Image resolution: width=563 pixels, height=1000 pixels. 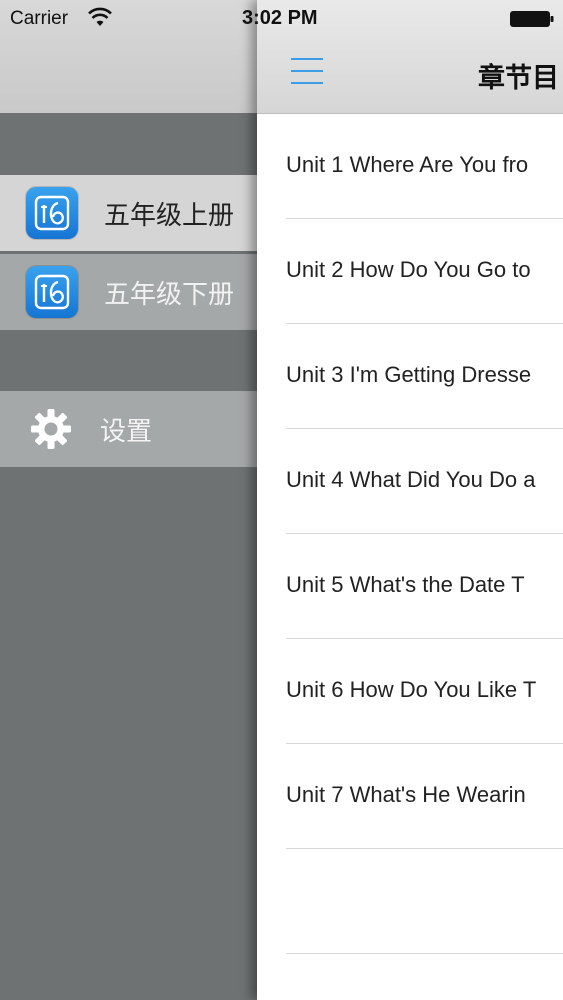 I want to click on drawer-item-label: 五年级下册, so click(x=169, y=294).